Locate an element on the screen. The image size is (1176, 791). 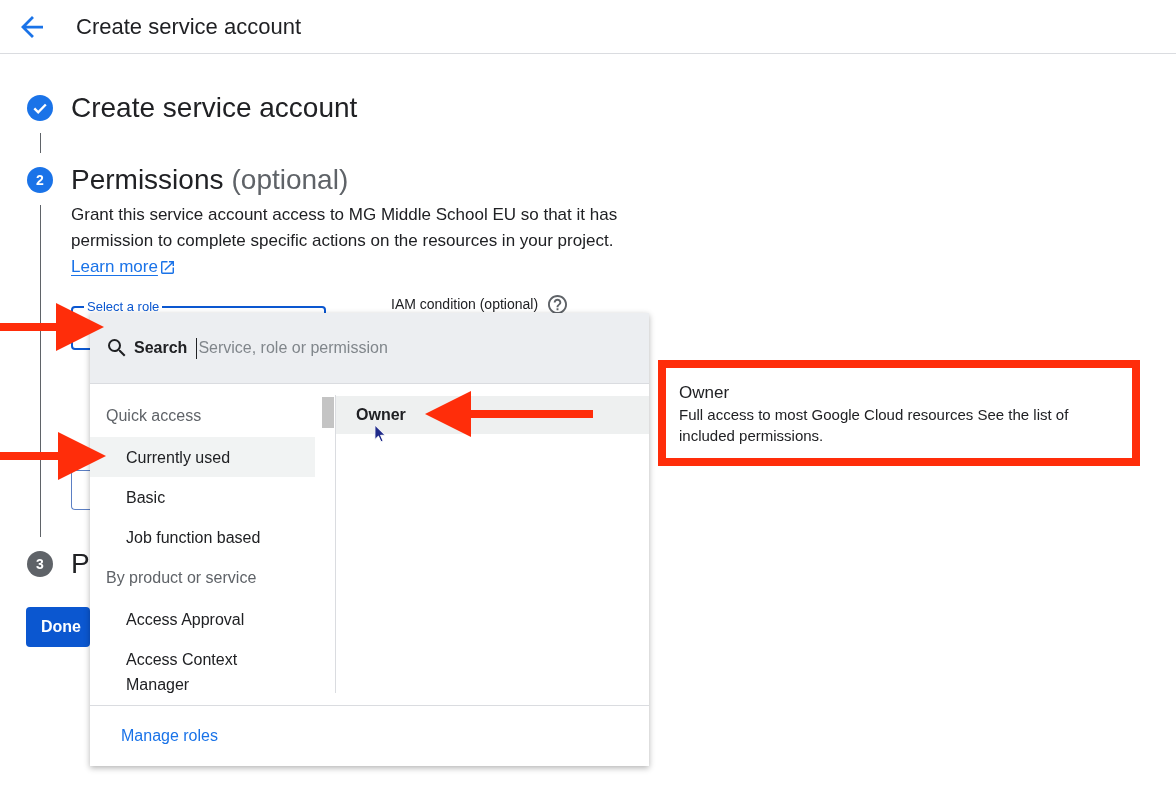
help-icon is located at coordinates (558, 304).